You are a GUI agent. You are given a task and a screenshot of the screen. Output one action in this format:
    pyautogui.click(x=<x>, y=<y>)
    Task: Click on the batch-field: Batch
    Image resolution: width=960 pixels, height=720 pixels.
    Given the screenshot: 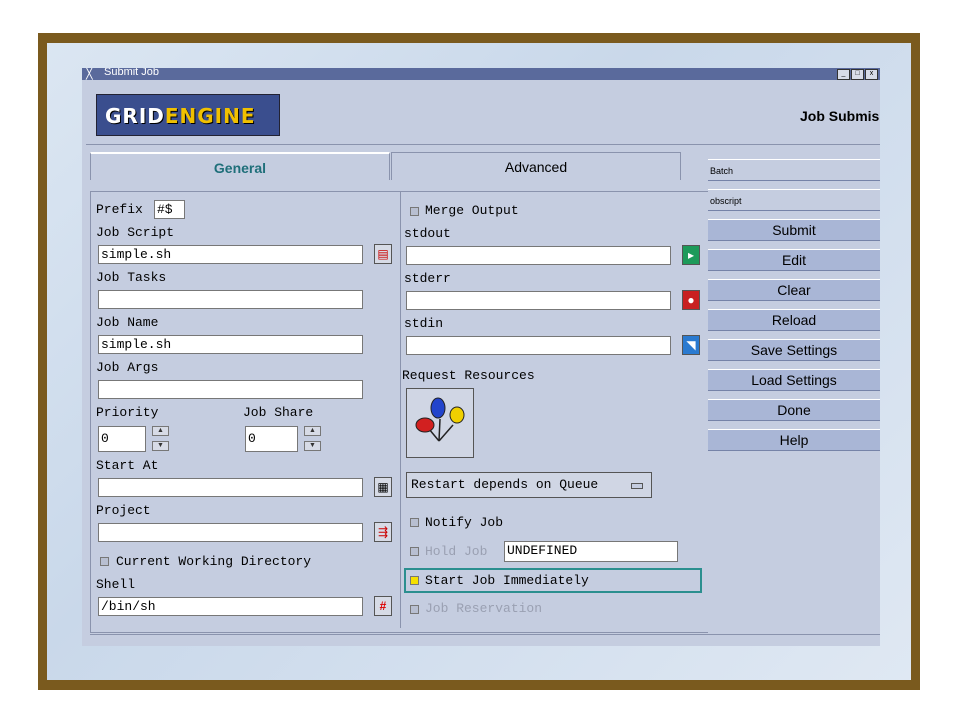 What is the action you would take?
    pyautogui.click(x=794, y=170)
    